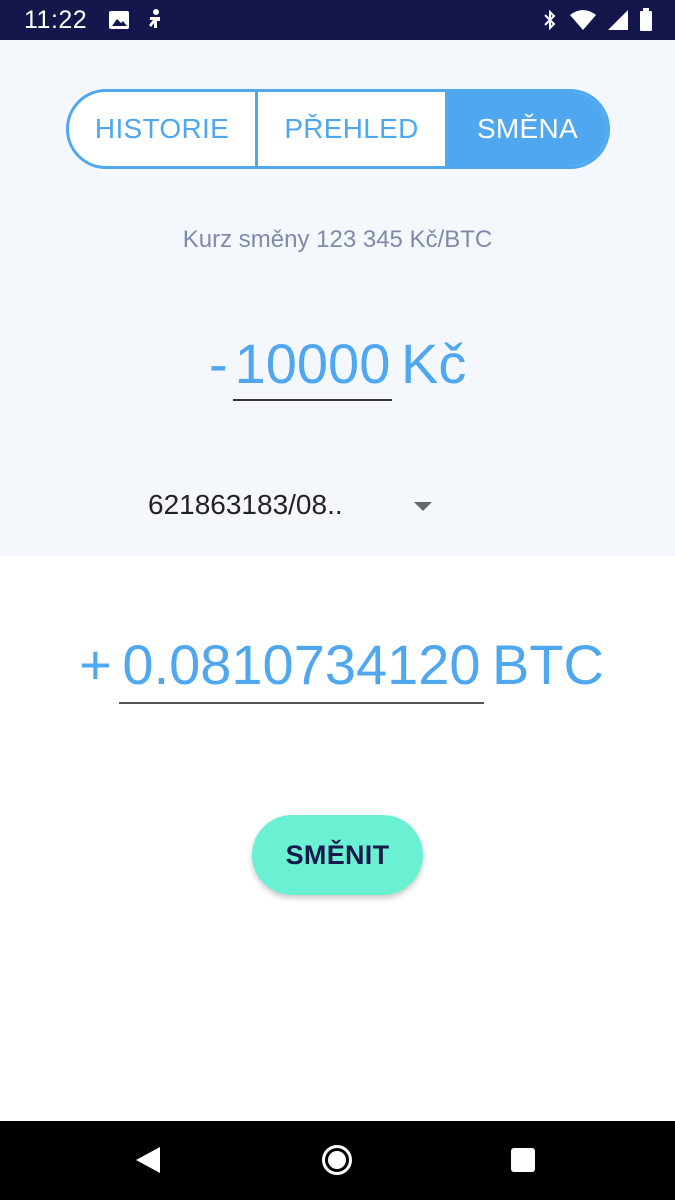 This screenshot has height=1200, width=675. I want to click on account-dropdown: 621863183/08.., so click(293, 506).